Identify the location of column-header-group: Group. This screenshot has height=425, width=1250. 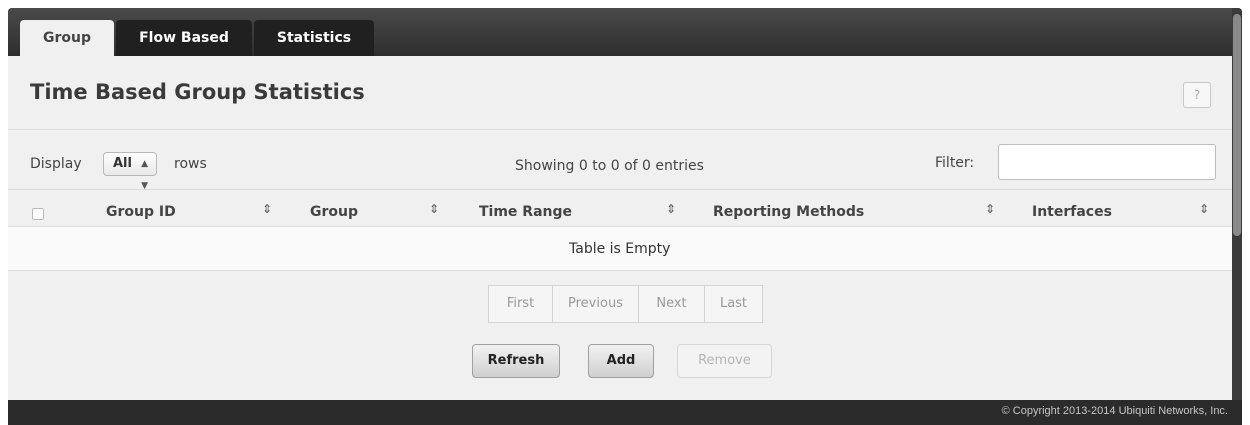
(334, 212).